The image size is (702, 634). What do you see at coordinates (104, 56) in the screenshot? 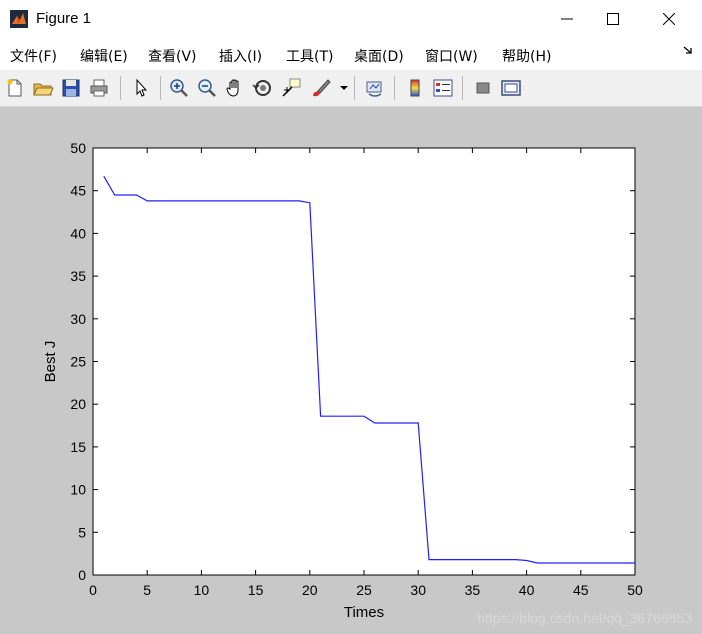
I see `menu-edit: 编辑(E)` at bounding box center [104, 56].